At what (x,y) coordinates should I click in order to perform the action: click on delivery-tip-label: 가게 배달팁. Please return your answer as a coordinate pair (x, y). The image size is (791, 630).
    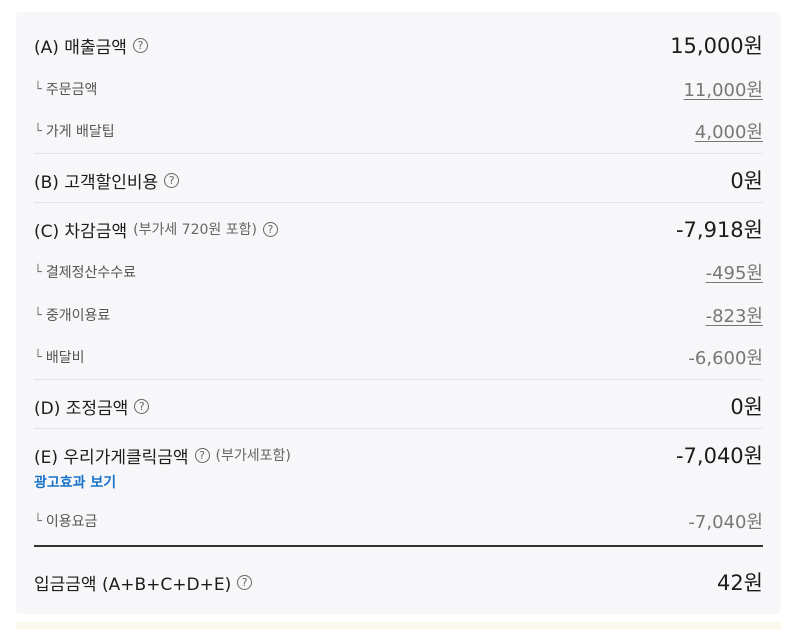
    Looking at the image, I should click on (80, 132).